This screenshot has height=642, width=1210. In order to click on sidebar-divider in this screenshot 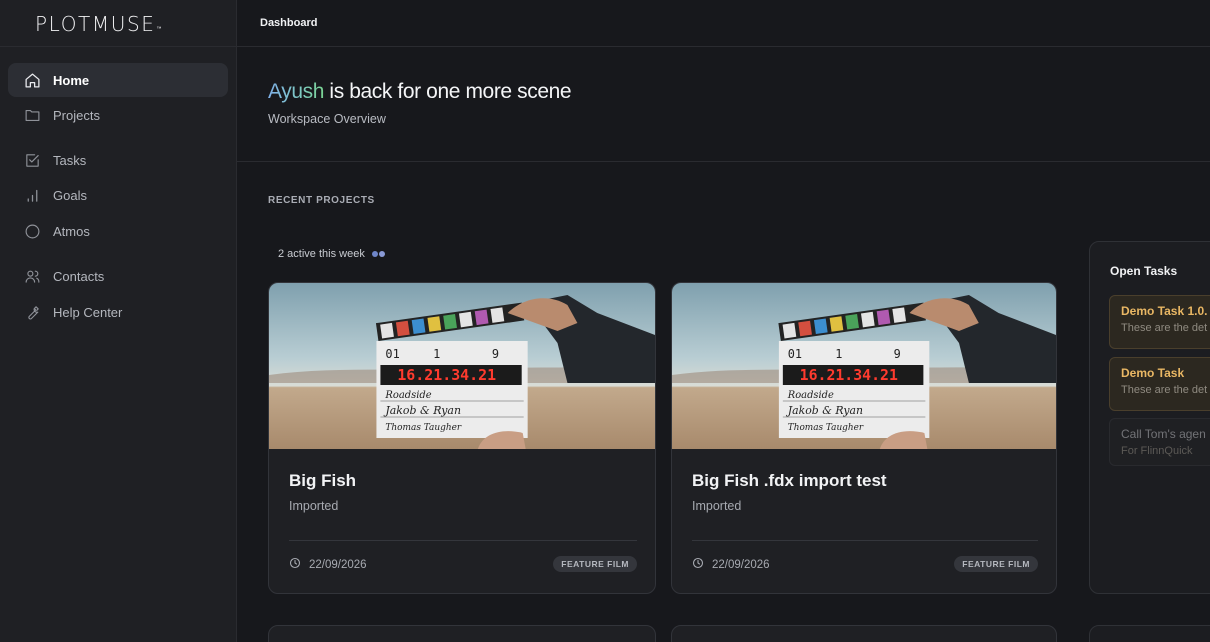, I will do `click(118, 46)`.